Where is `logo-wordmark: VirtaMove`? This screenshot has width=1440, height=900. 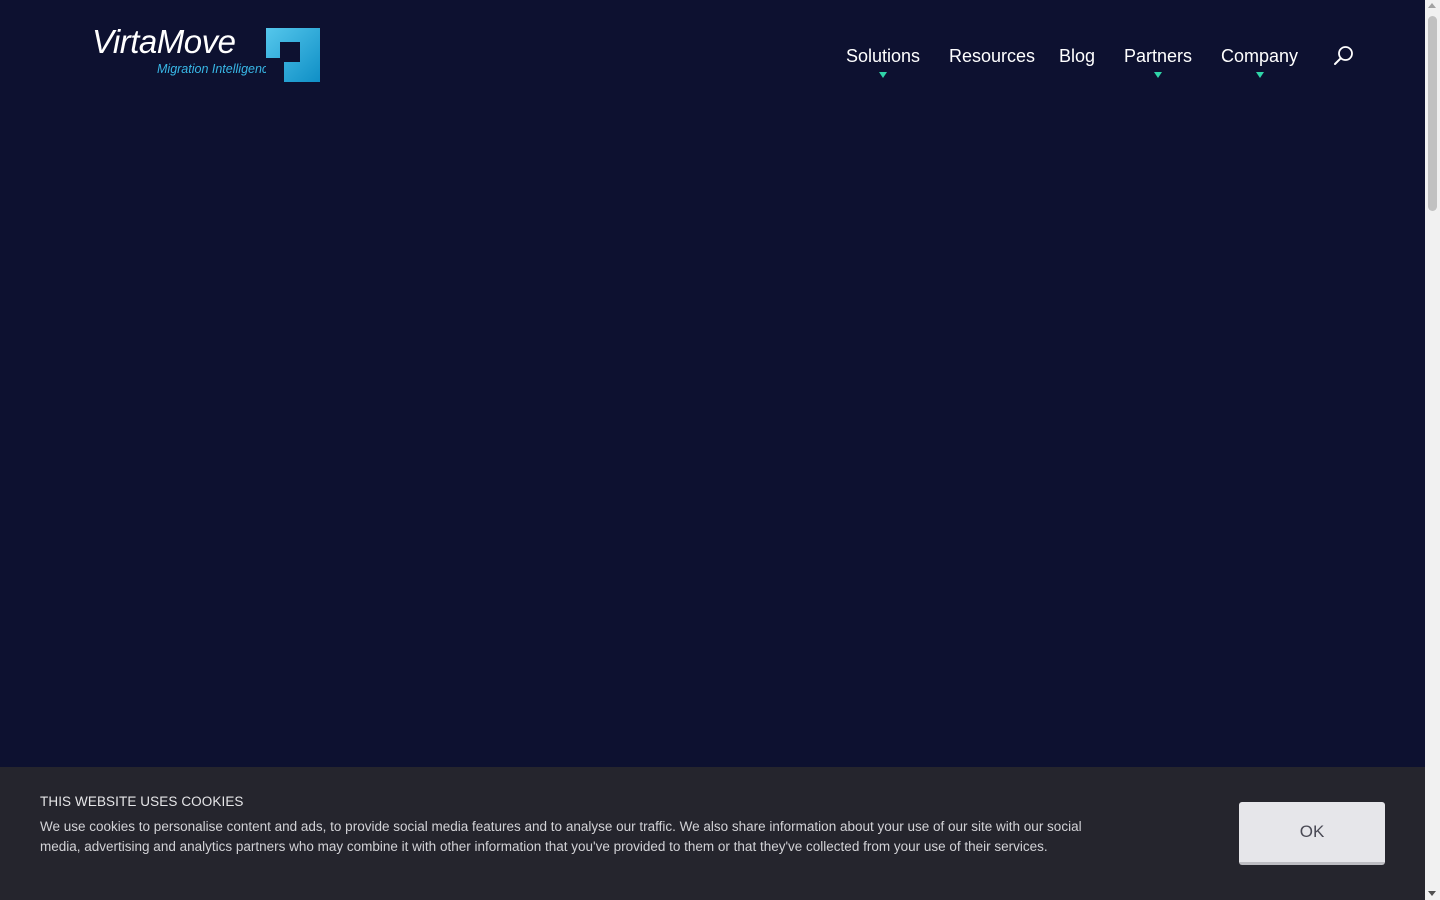
logo-wordmark: VirtaMove is located at coordinates (164, 41).